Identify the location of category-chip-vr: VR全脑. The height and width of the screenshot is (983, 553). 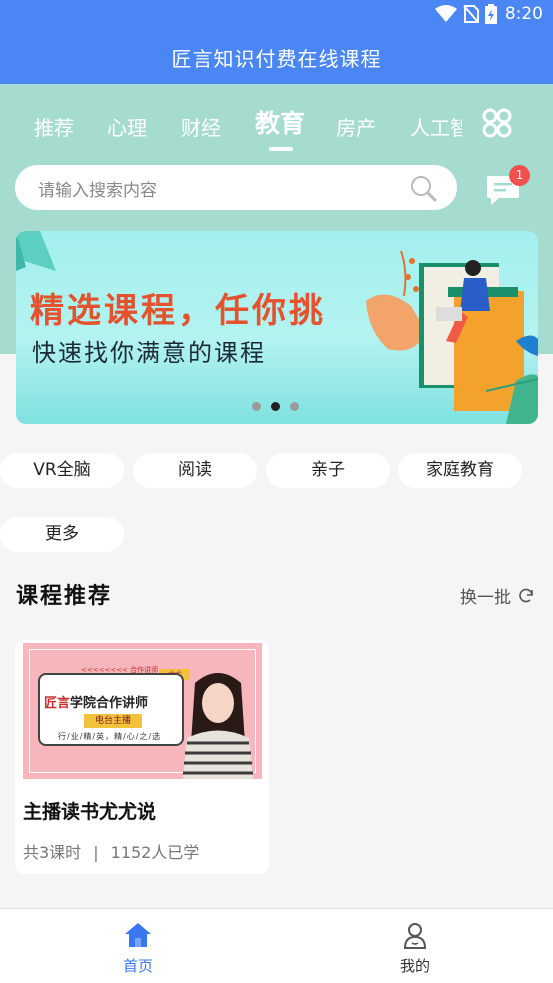
(62, 470).